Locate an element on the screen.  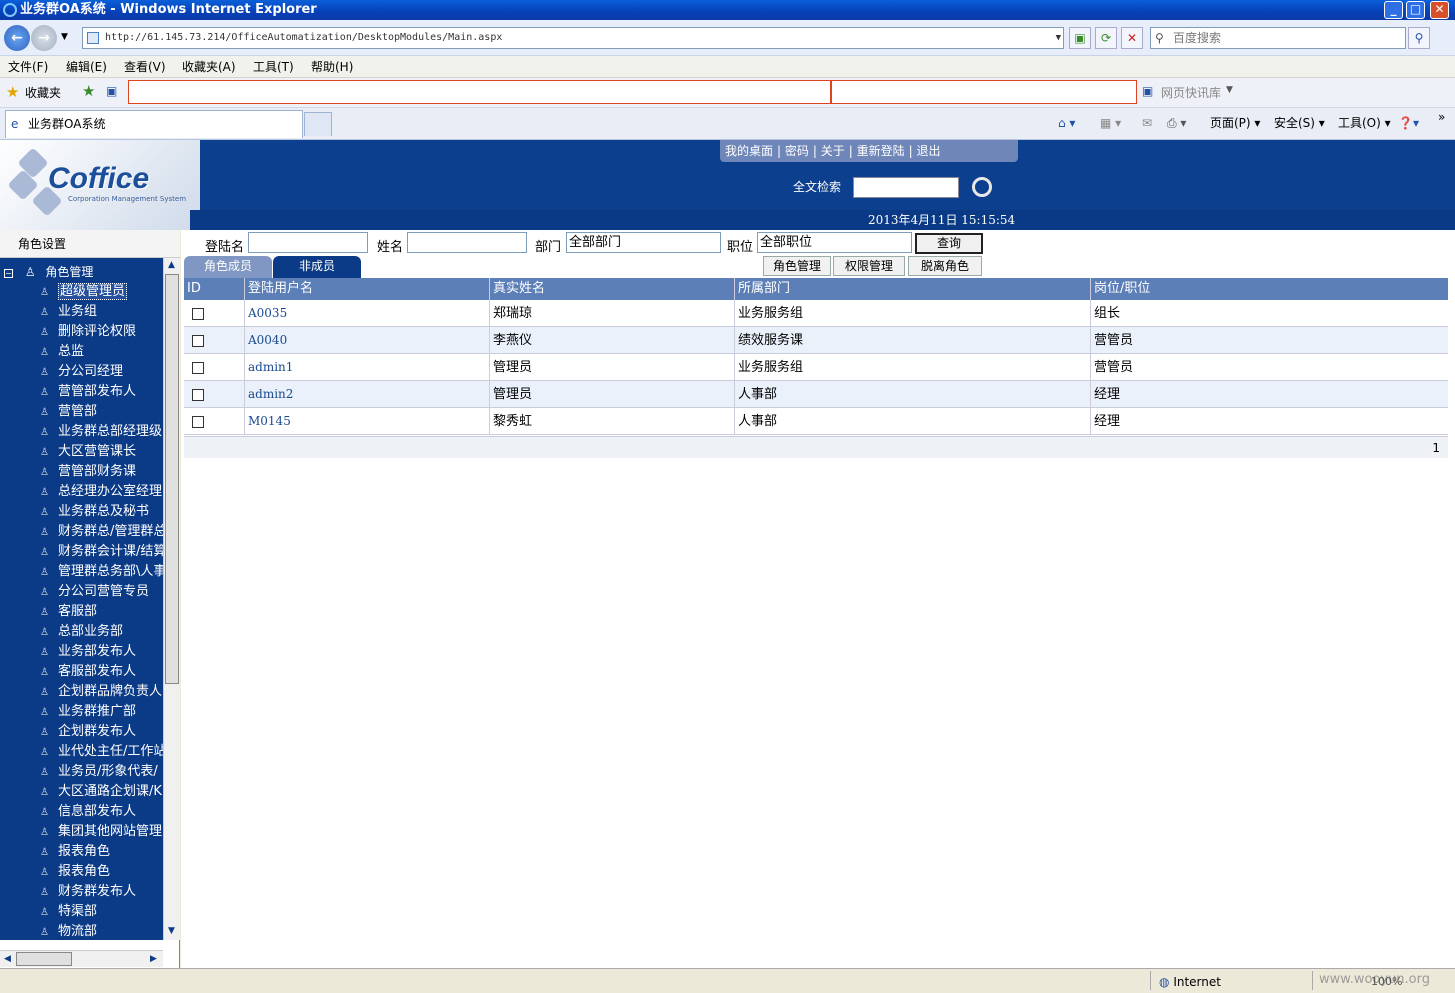
tree-item: ♙ 营管部财务课 is located at coordinates (88, 472).